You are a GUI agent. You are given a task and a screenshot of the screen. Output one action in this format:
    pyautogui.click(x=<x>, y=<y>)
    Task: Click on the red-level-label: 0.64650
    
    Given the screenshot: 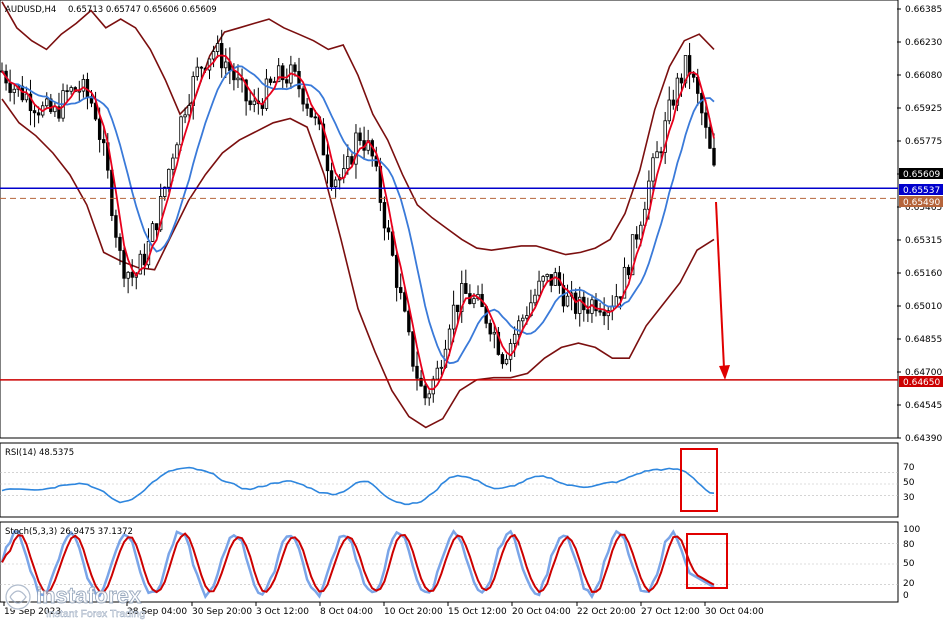 What is the action you would take?
    pyautogui.click(x=921, y=383)
    